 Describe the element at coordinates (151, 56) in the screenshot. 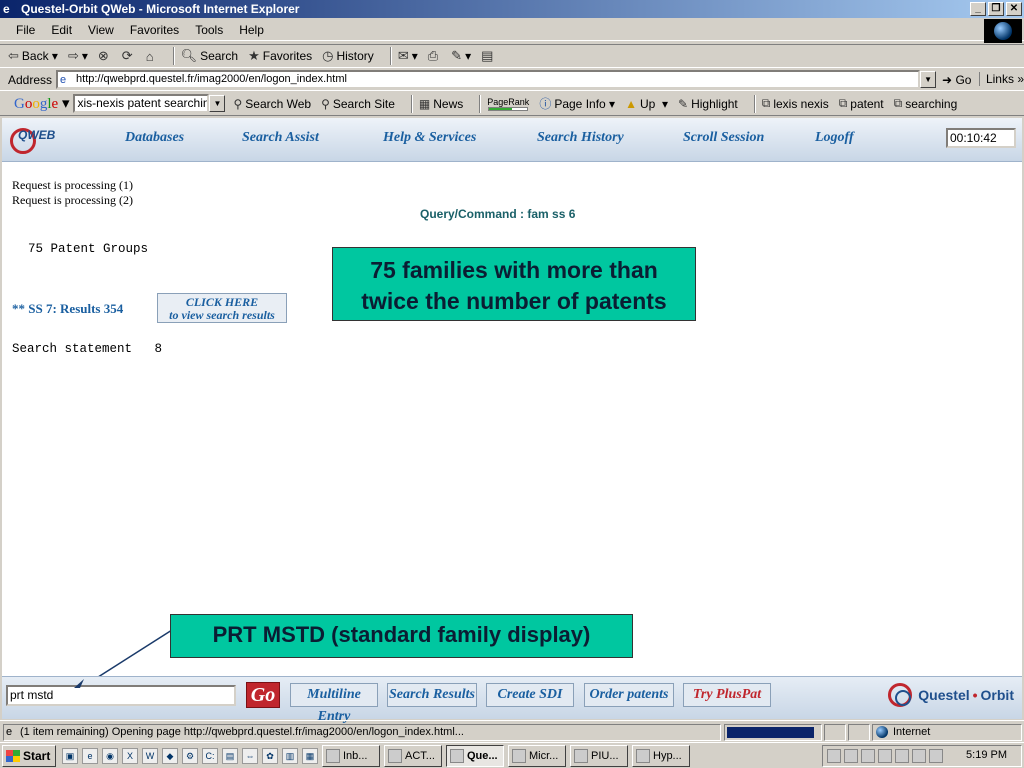

I see `home-button: ⌂` at that location.